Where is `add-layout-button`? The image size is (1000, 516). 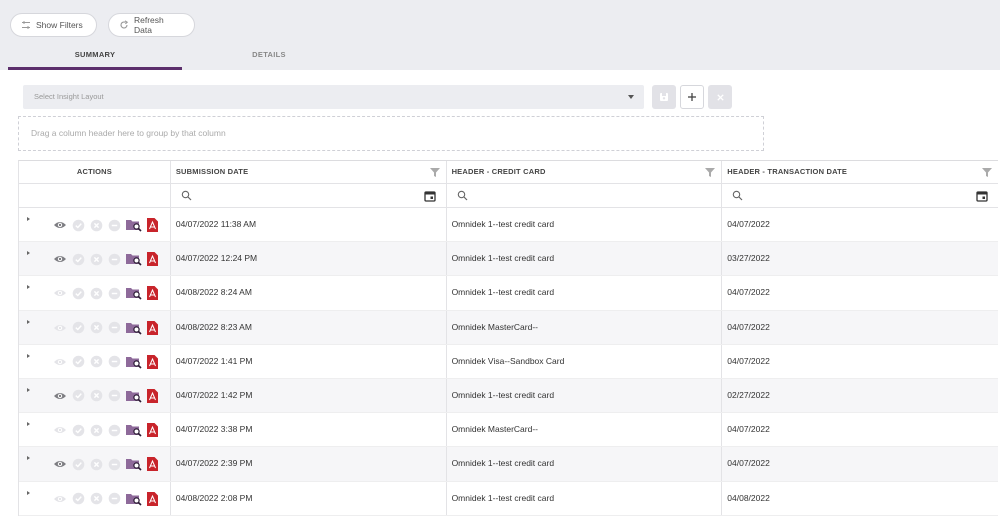
add-layout-button is located at coordinates (692, 97).